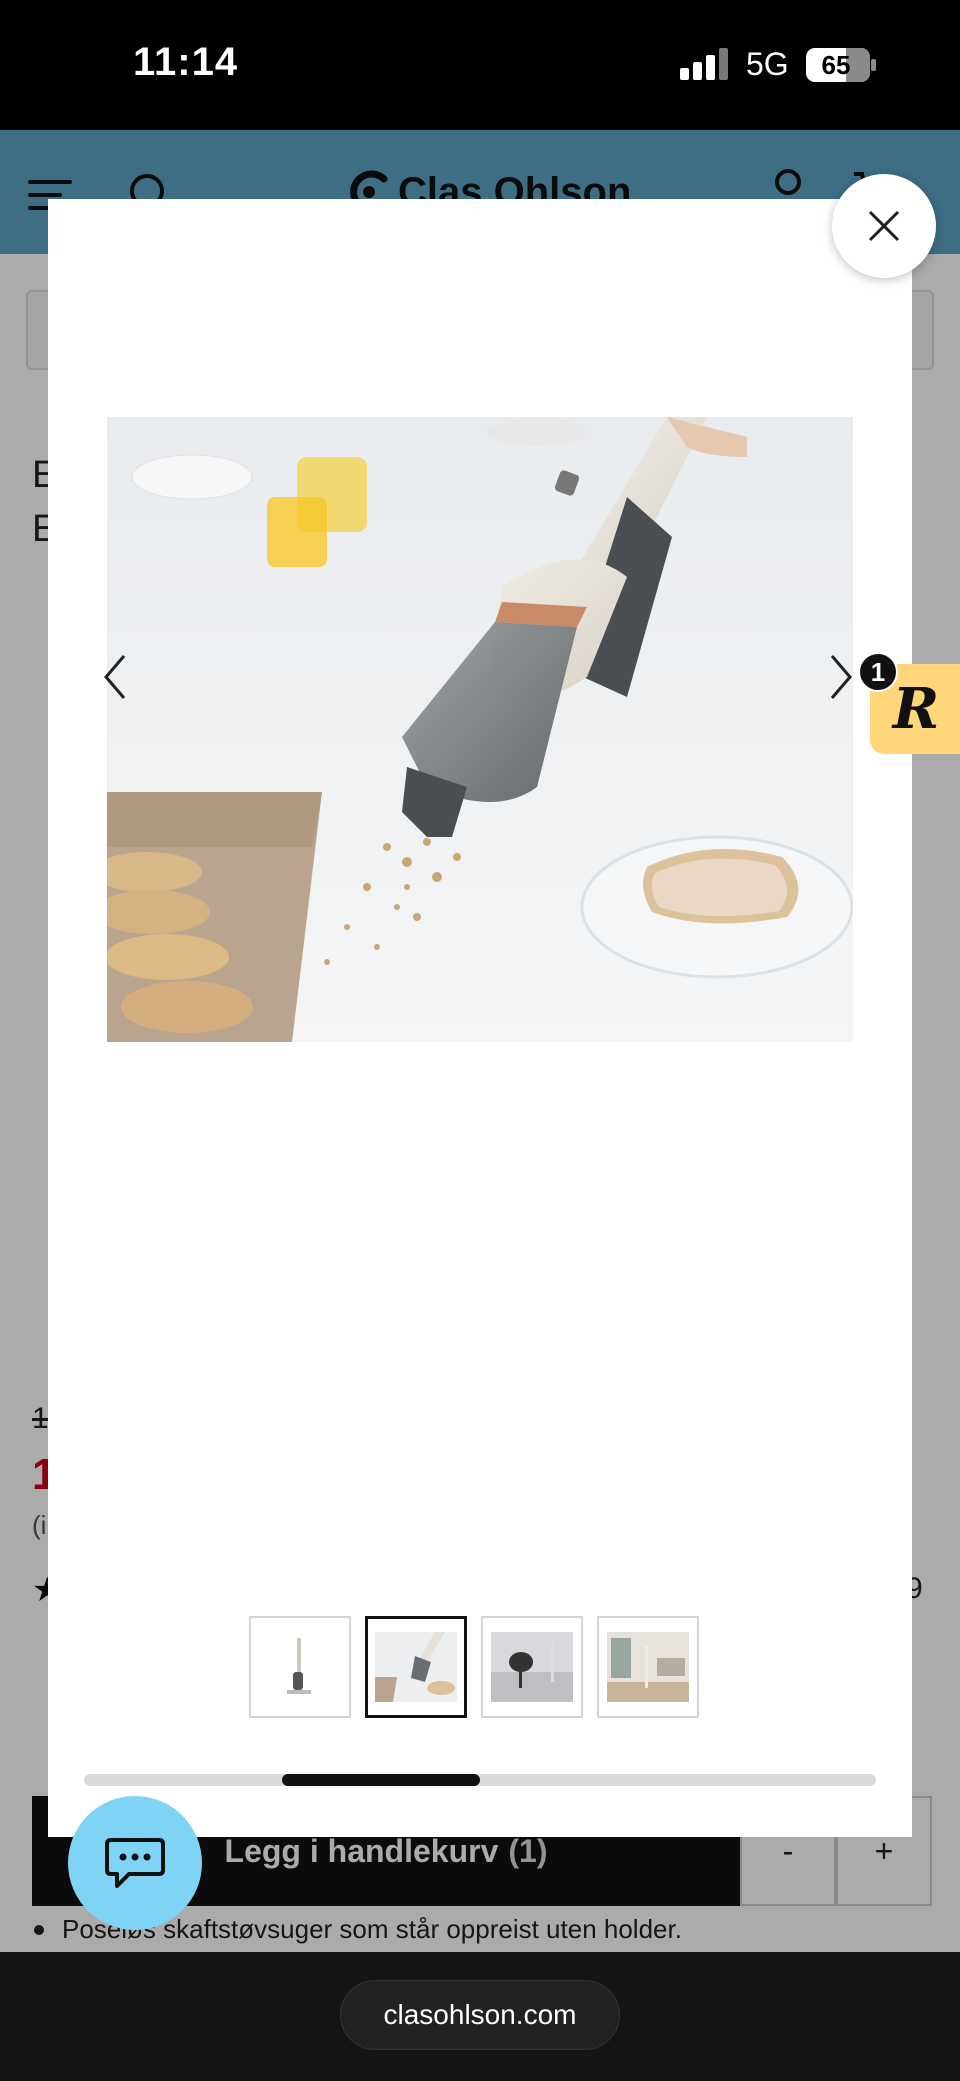 This screenshot has width=960, height=2081. Describe the element at coordinates (841, 677) in the screenshot. I see `next-image-arrow-icon` at that location.